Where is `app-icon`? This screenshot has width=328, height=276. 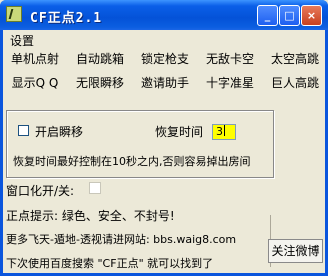 app-icon is located at coordinates (14, 14).